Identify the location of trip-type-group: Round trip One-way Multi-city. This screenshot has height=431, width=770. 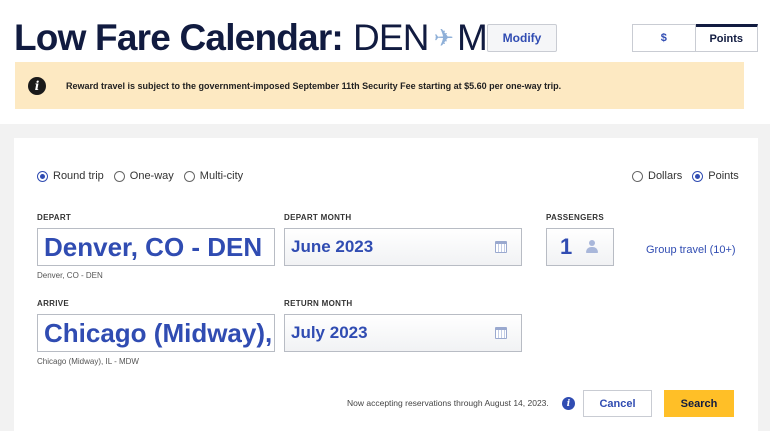
(145, 176).